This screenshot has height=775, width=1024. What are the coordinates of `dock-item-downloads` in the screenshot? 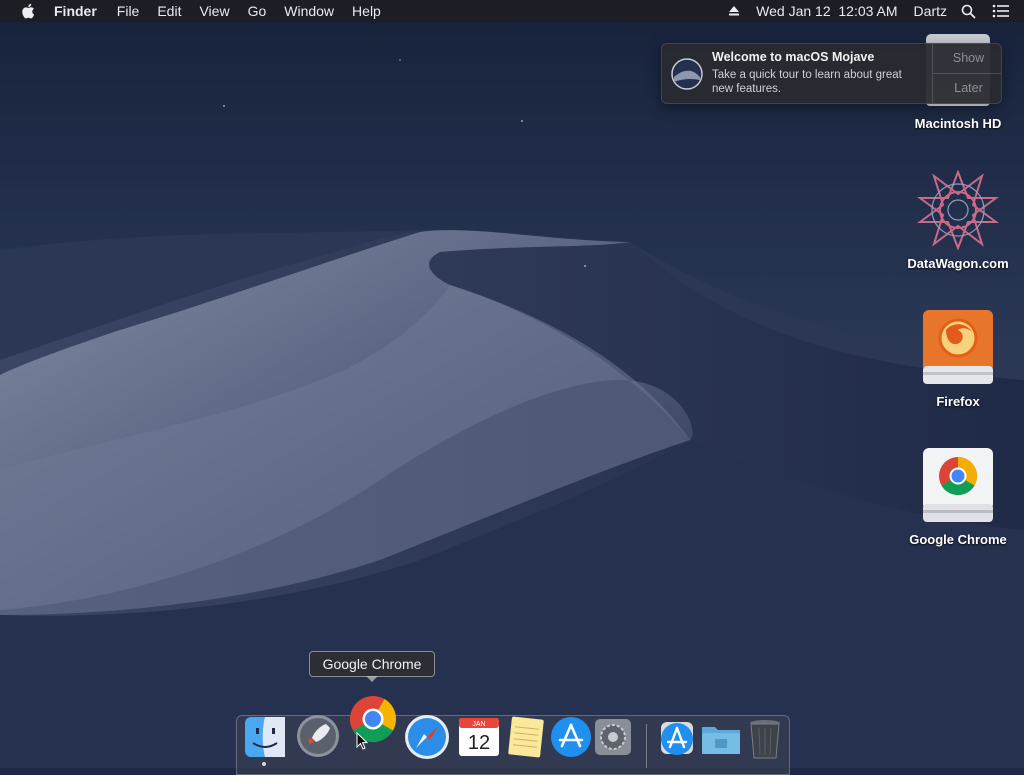 It's located at (677, 738).